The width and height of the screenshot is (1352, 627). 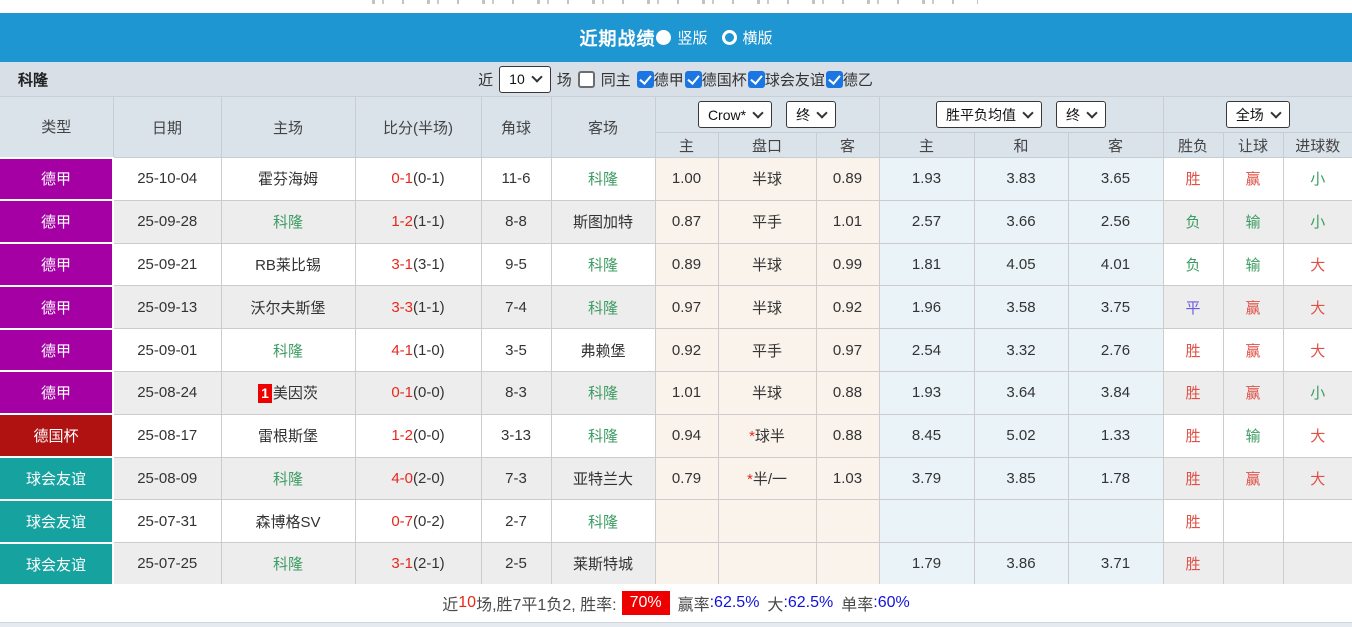 I want to click on scope-select: 全场, so click(x=1257, y=114).